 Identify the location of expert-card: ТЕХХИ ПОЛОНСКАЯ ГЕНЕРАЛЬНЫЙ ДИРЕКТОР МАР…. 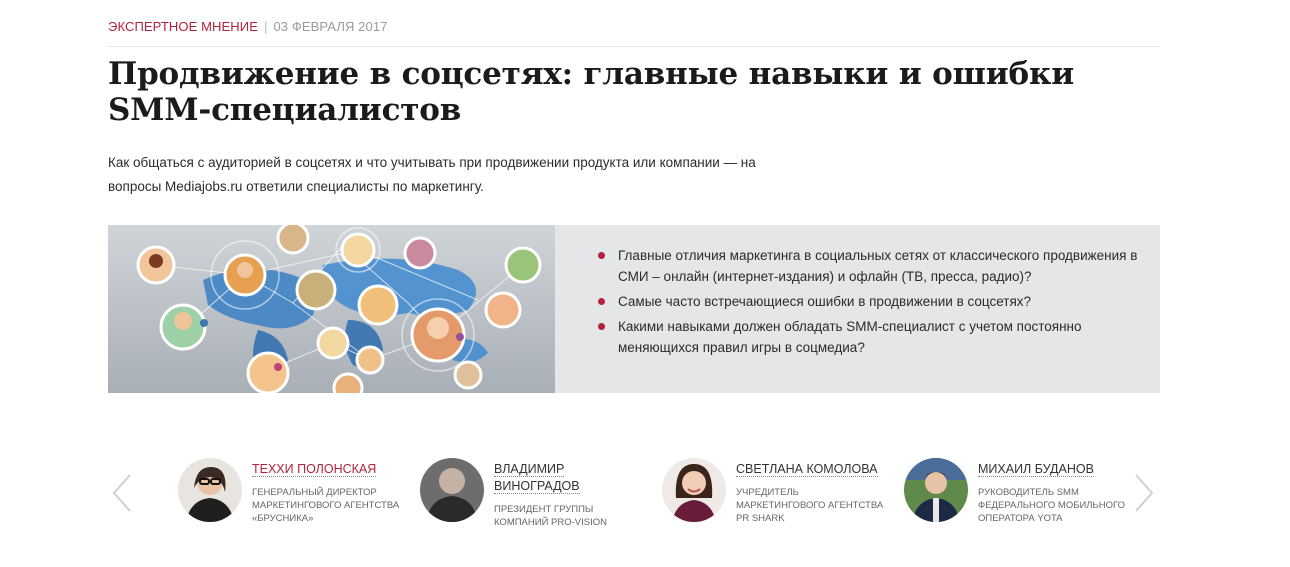
(293, 498).